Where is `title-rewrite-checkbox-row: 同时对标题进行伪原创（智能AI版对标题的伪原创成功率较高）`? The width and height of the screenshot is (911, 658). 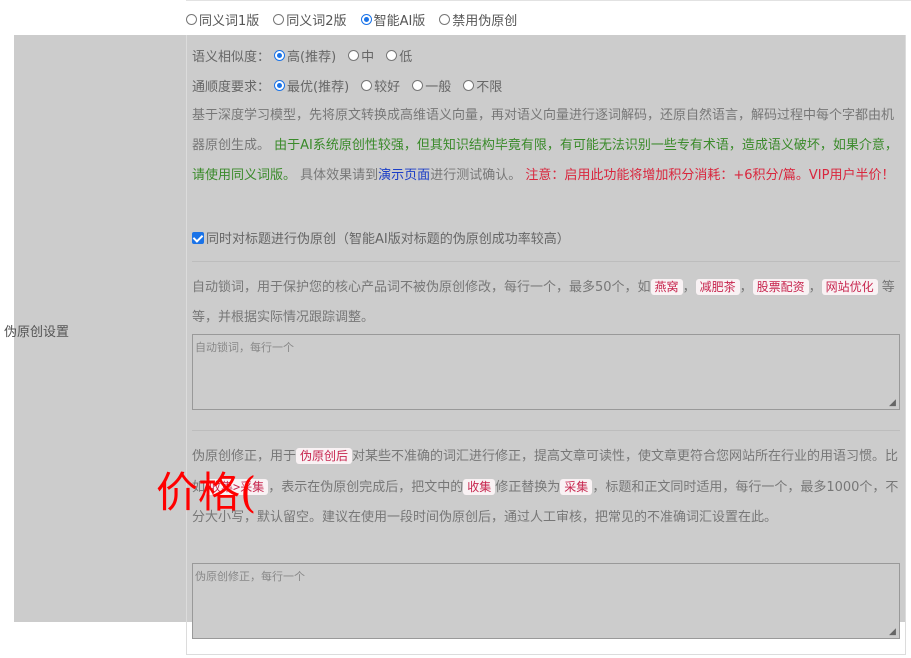 title-rewrite-checkbox-row: 同时对标题进行伪原创（智能AI版对标题的伪原创成功率较高） is located at coordinates (381, 237).